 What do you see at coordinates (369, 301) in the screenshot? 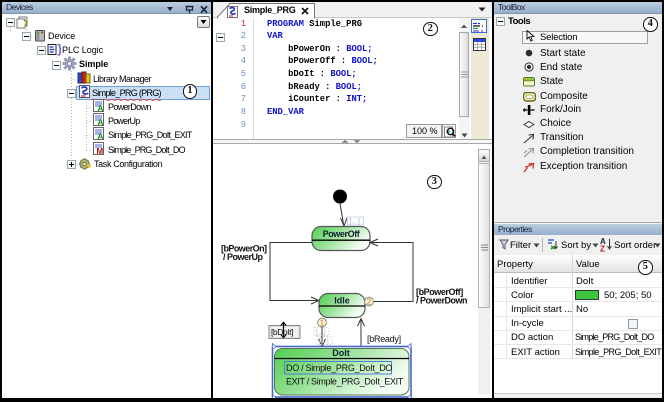
I see `svg-text: 2` at bounding box center [369, 301].